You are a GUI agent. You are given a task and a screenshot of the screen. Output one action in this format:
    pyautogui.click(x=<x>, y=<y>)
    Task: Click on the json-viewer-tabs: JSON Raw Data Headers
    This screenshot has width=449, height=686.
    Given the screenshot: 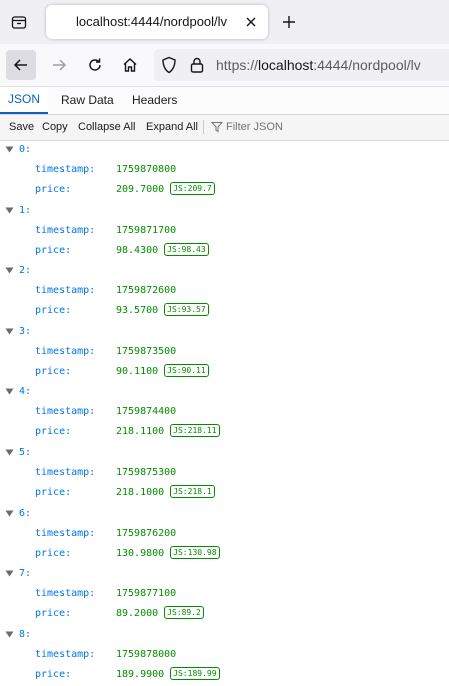 What is the action you would take?
    pyautogui.click(x=224, y=101)
    